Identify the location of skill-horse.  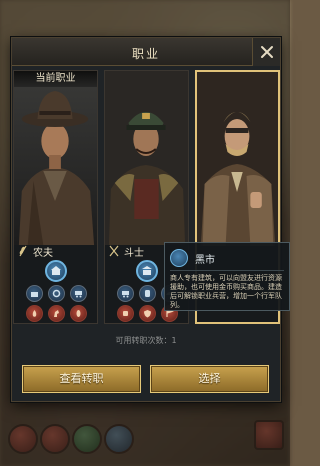
(56, 313).